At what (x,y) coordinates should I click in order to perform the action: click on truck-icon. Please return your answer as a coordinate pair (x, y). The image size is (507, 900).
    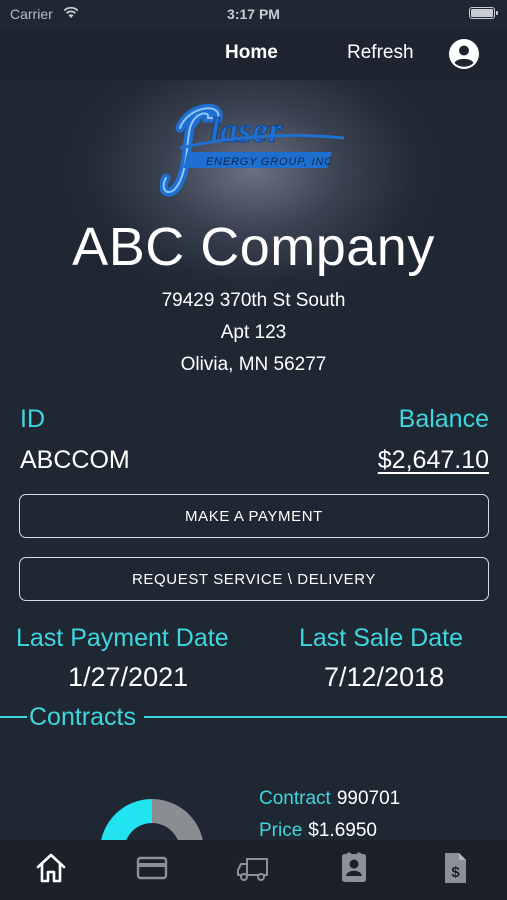
    Looking at the image, I should click on (252, 869).